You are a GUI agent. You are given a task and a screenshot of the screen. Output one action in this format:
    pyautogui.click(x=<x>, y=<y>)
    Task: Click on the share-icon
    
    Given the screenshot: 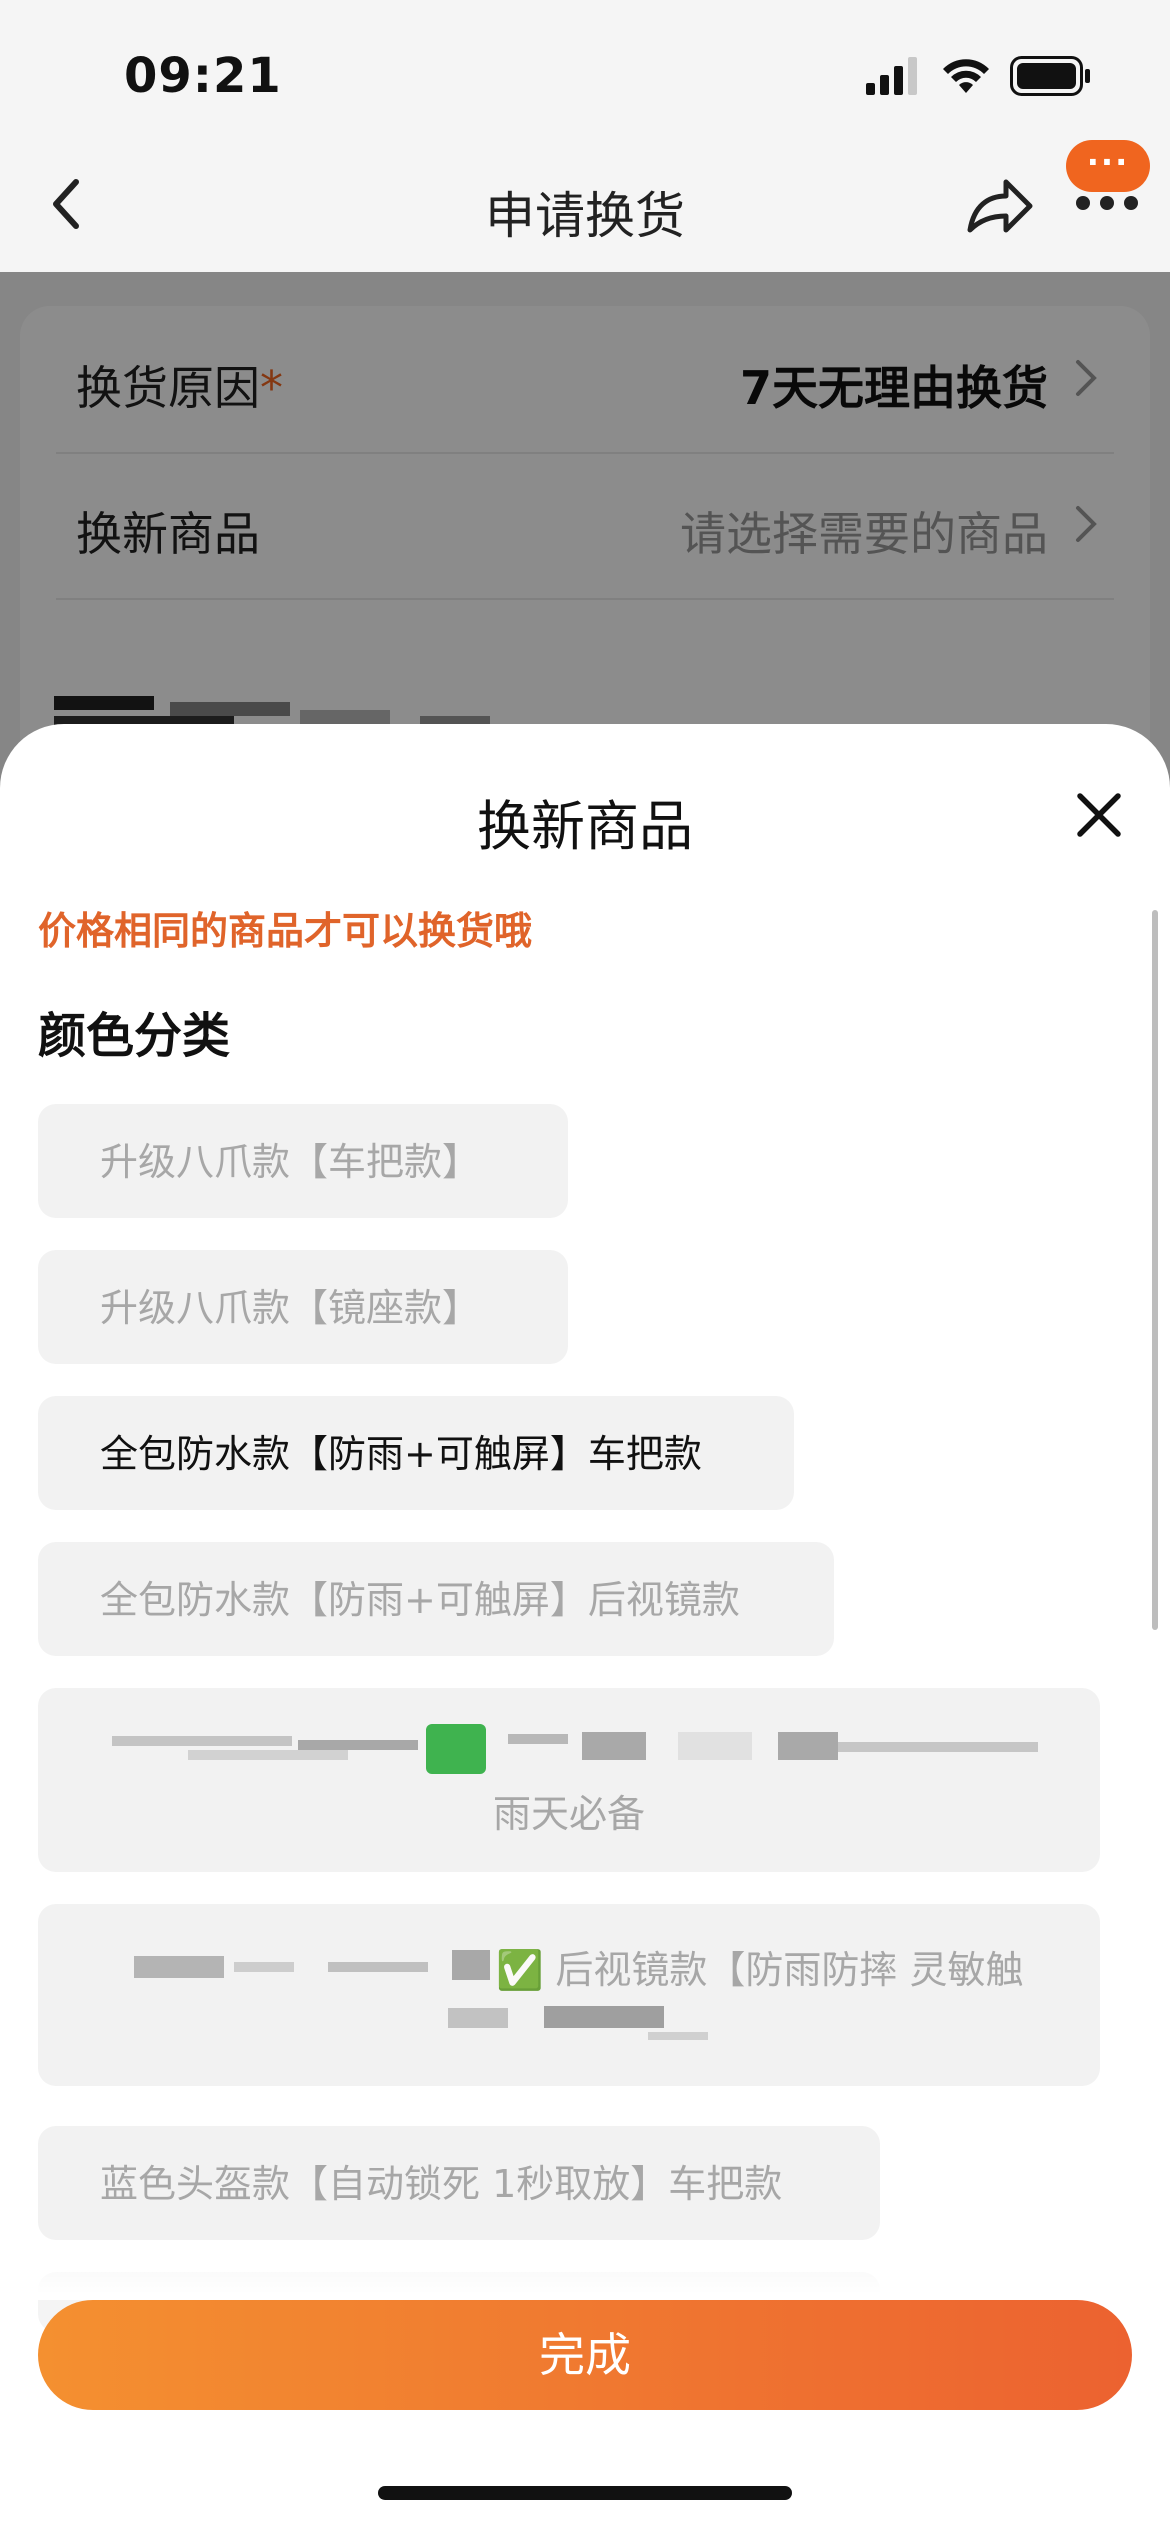 What is the action you would take?
    pyautogui.click(x=1000, y=206)
    